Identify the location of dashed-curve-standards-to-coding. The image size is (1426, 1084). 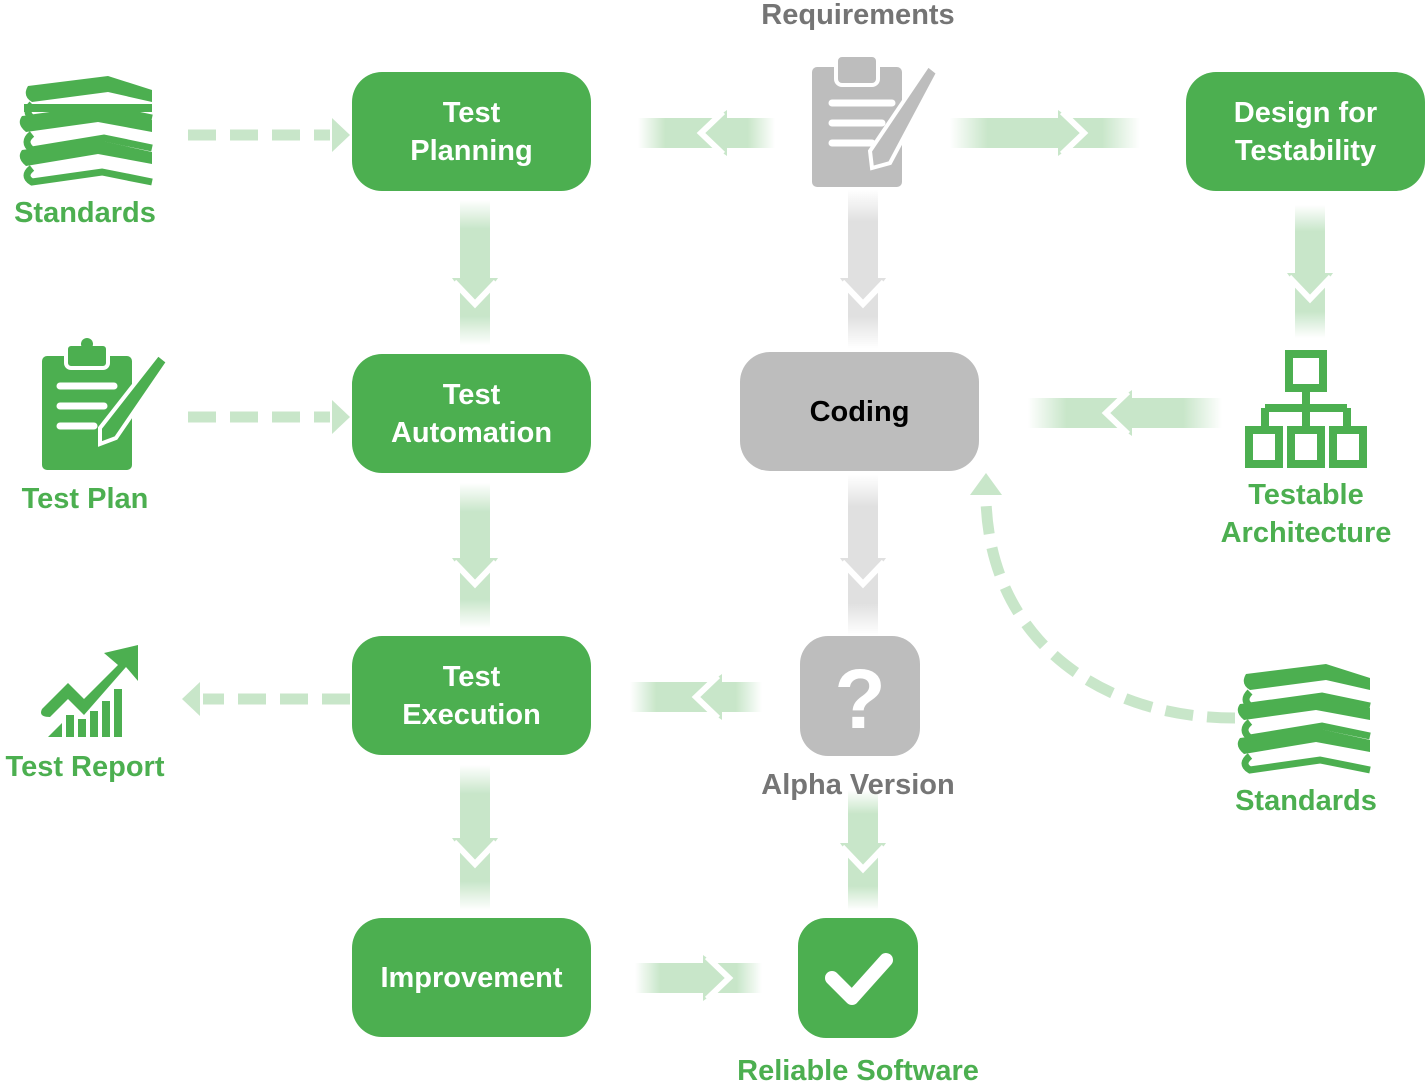
(1103, 598).